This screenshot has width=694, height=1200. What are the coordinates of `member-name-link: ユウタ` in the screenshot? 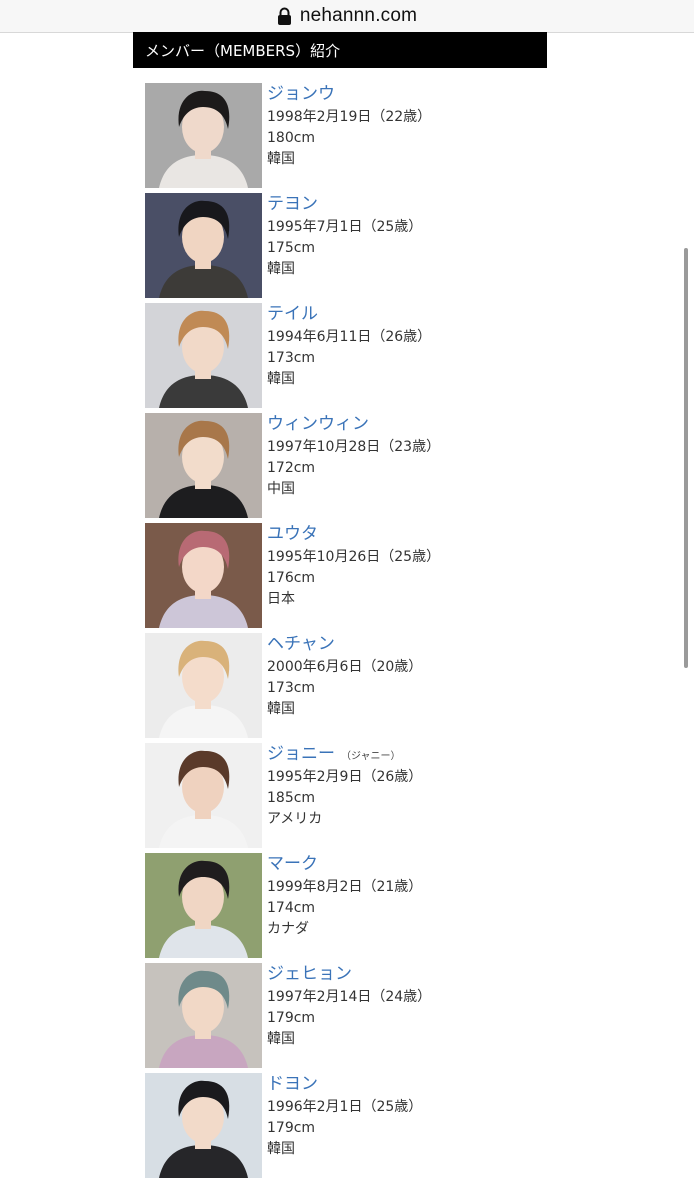 It's located at (402, 535).